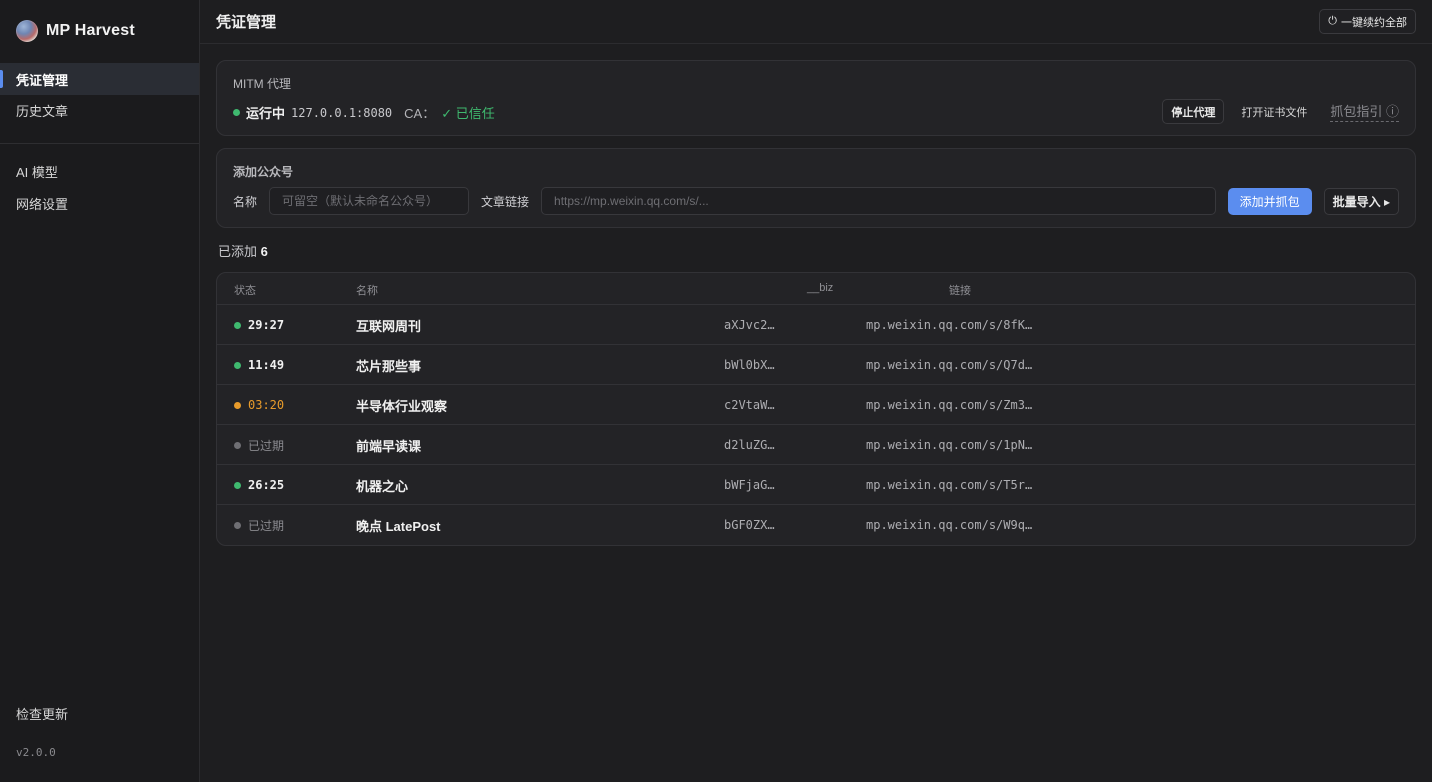 Image resolution: width=1432 pixels, height=782 pixels. What do you see at coordinates (389, 366) in the screenshot?
I see `row-name: 芯片那些事` at bounding box center [389, 366].